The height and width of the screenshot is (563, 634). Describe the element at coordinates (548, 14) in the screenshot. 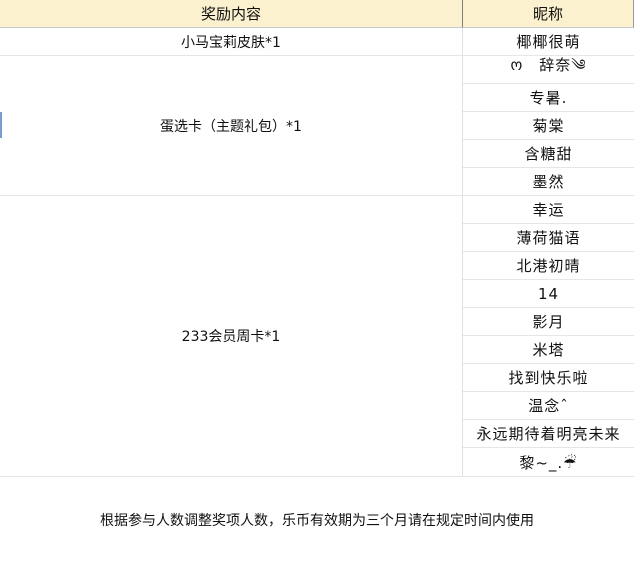

I see `header-nickname: 昵称` at that location.